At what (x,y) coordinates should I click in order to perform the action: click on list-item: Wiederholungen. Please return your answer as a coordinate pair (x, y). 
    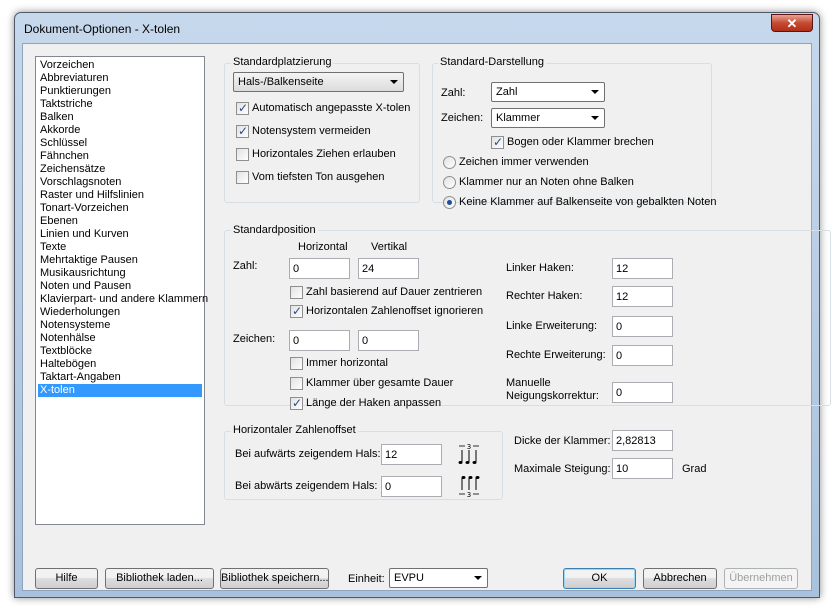
    Looking at the image, I should click on (120, 312).